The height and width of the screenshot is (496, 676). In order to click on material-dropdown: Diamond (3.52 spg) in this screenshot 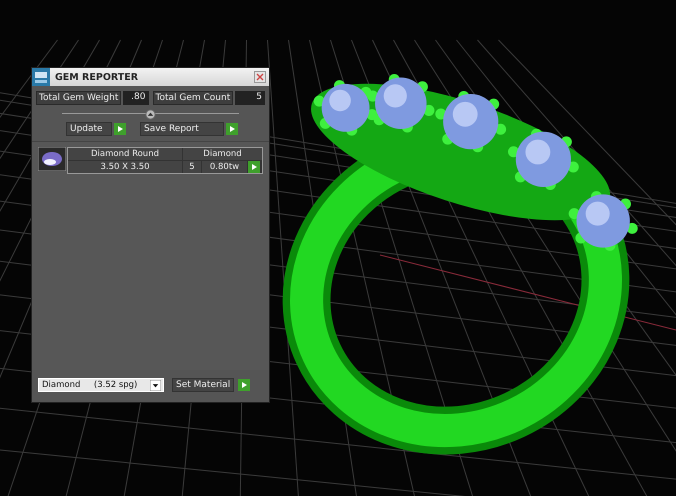, I will do `click(101, 385)`.